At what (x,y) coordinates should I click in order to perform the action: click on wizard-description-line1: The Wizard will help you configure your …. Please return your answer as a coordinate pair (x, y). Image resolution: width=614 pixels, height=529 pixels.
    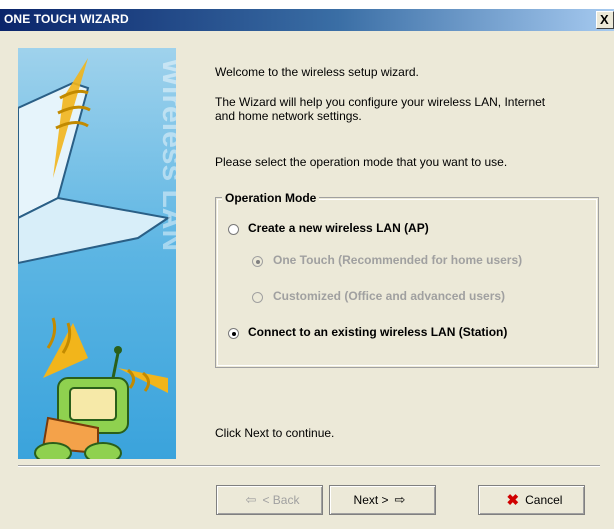
    Looking at the image, I should click on (380, 102).